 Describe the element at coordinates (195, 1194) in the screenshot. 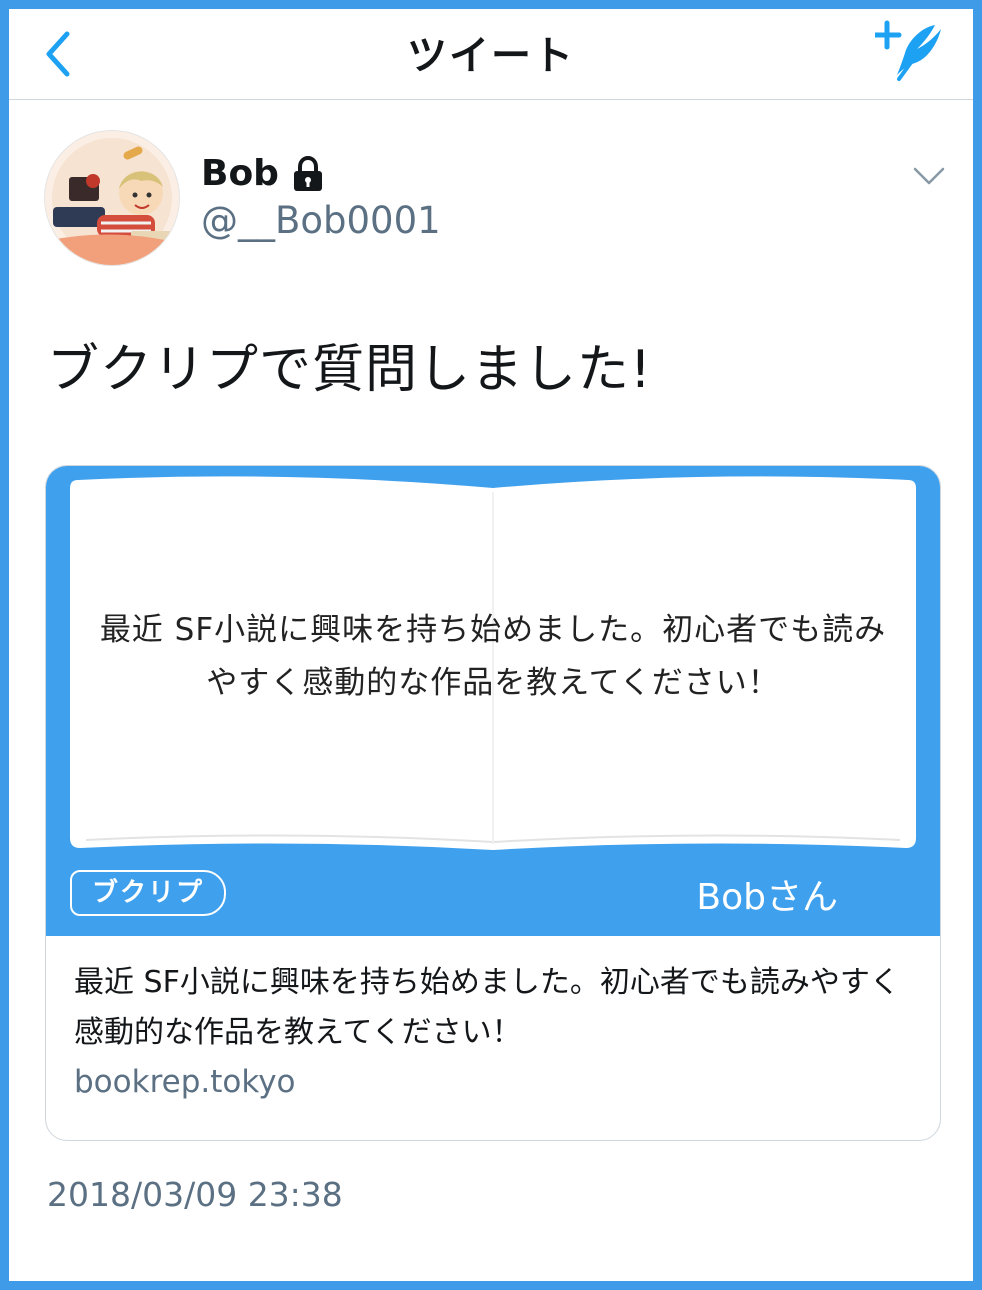

I see `tweet-timestamp: 2018/03/09 23:38` at that location.